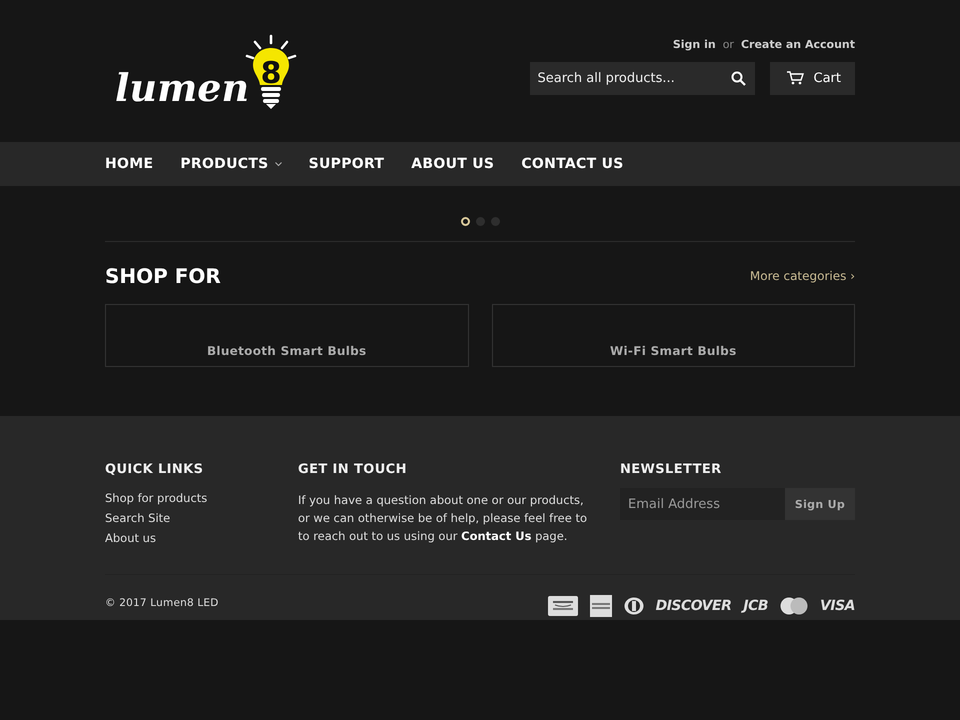 The image size is (960, 720). What do you see at coordinates (129, 164) in the screenshot?
I see `nav-link: HOME` at bounding box center [129, 164].